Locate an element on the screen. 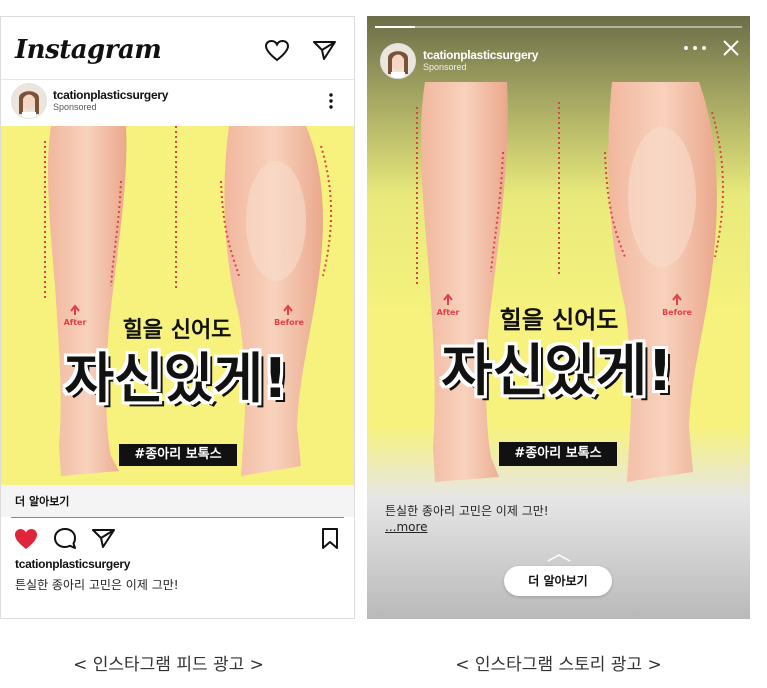 Image resolution: width=767 pixels, height=688 pixels. instagram-logo: Instagram is located at coordinates (88, 50).